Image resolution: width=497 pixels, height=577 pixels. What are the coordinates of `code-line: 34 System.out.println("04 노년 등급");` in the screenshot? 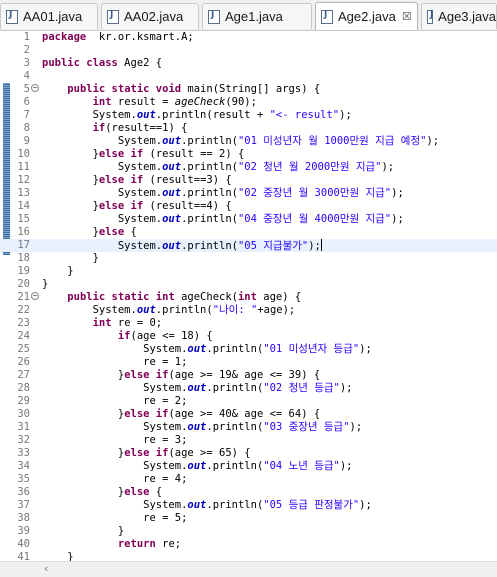 It's located at (248, 466).